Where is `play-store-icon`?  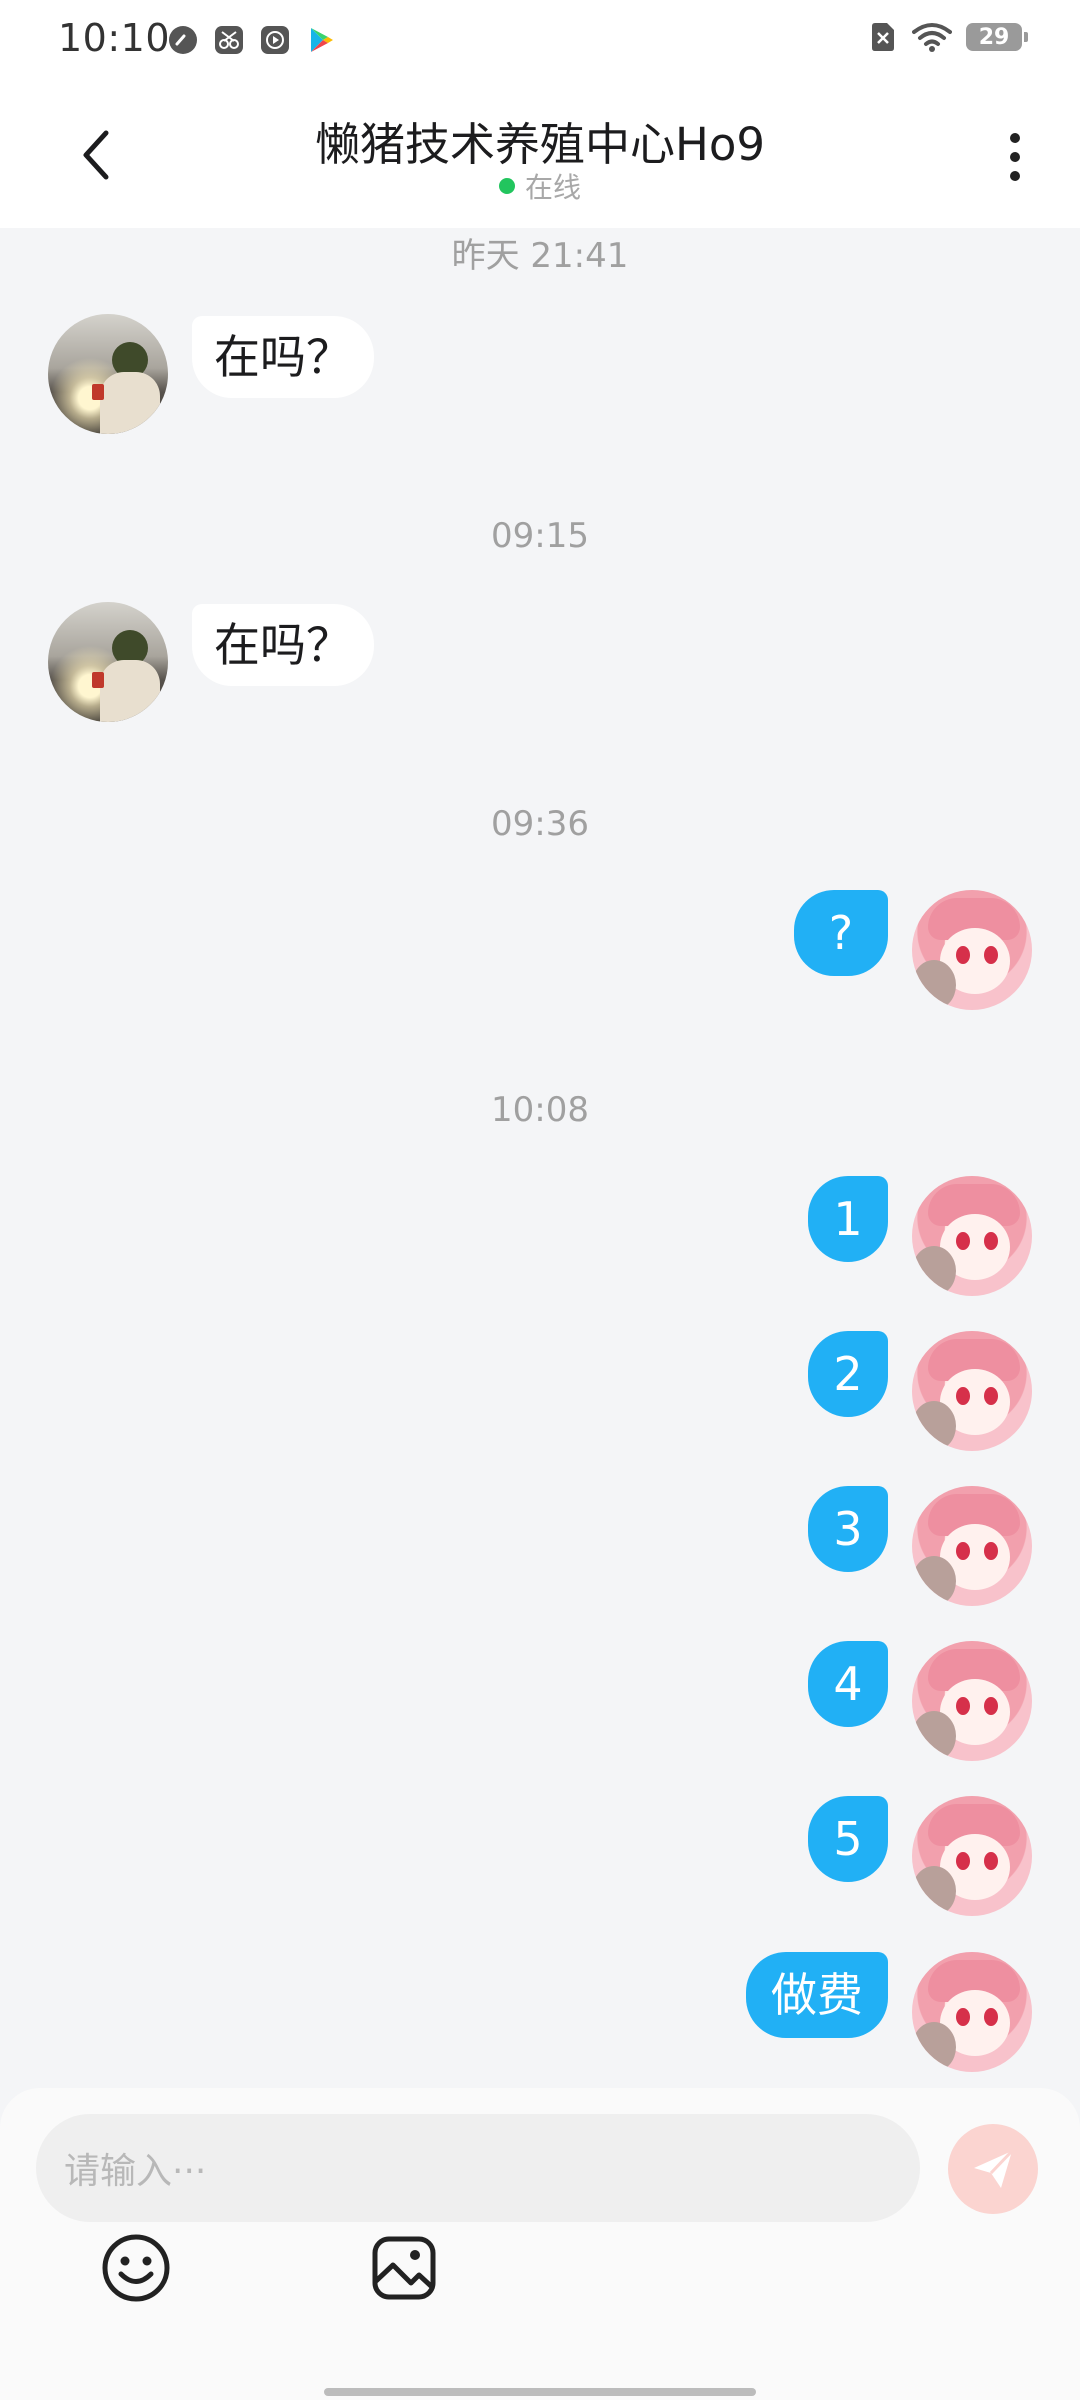
play-store-icon is located at coordinates (321, 40).